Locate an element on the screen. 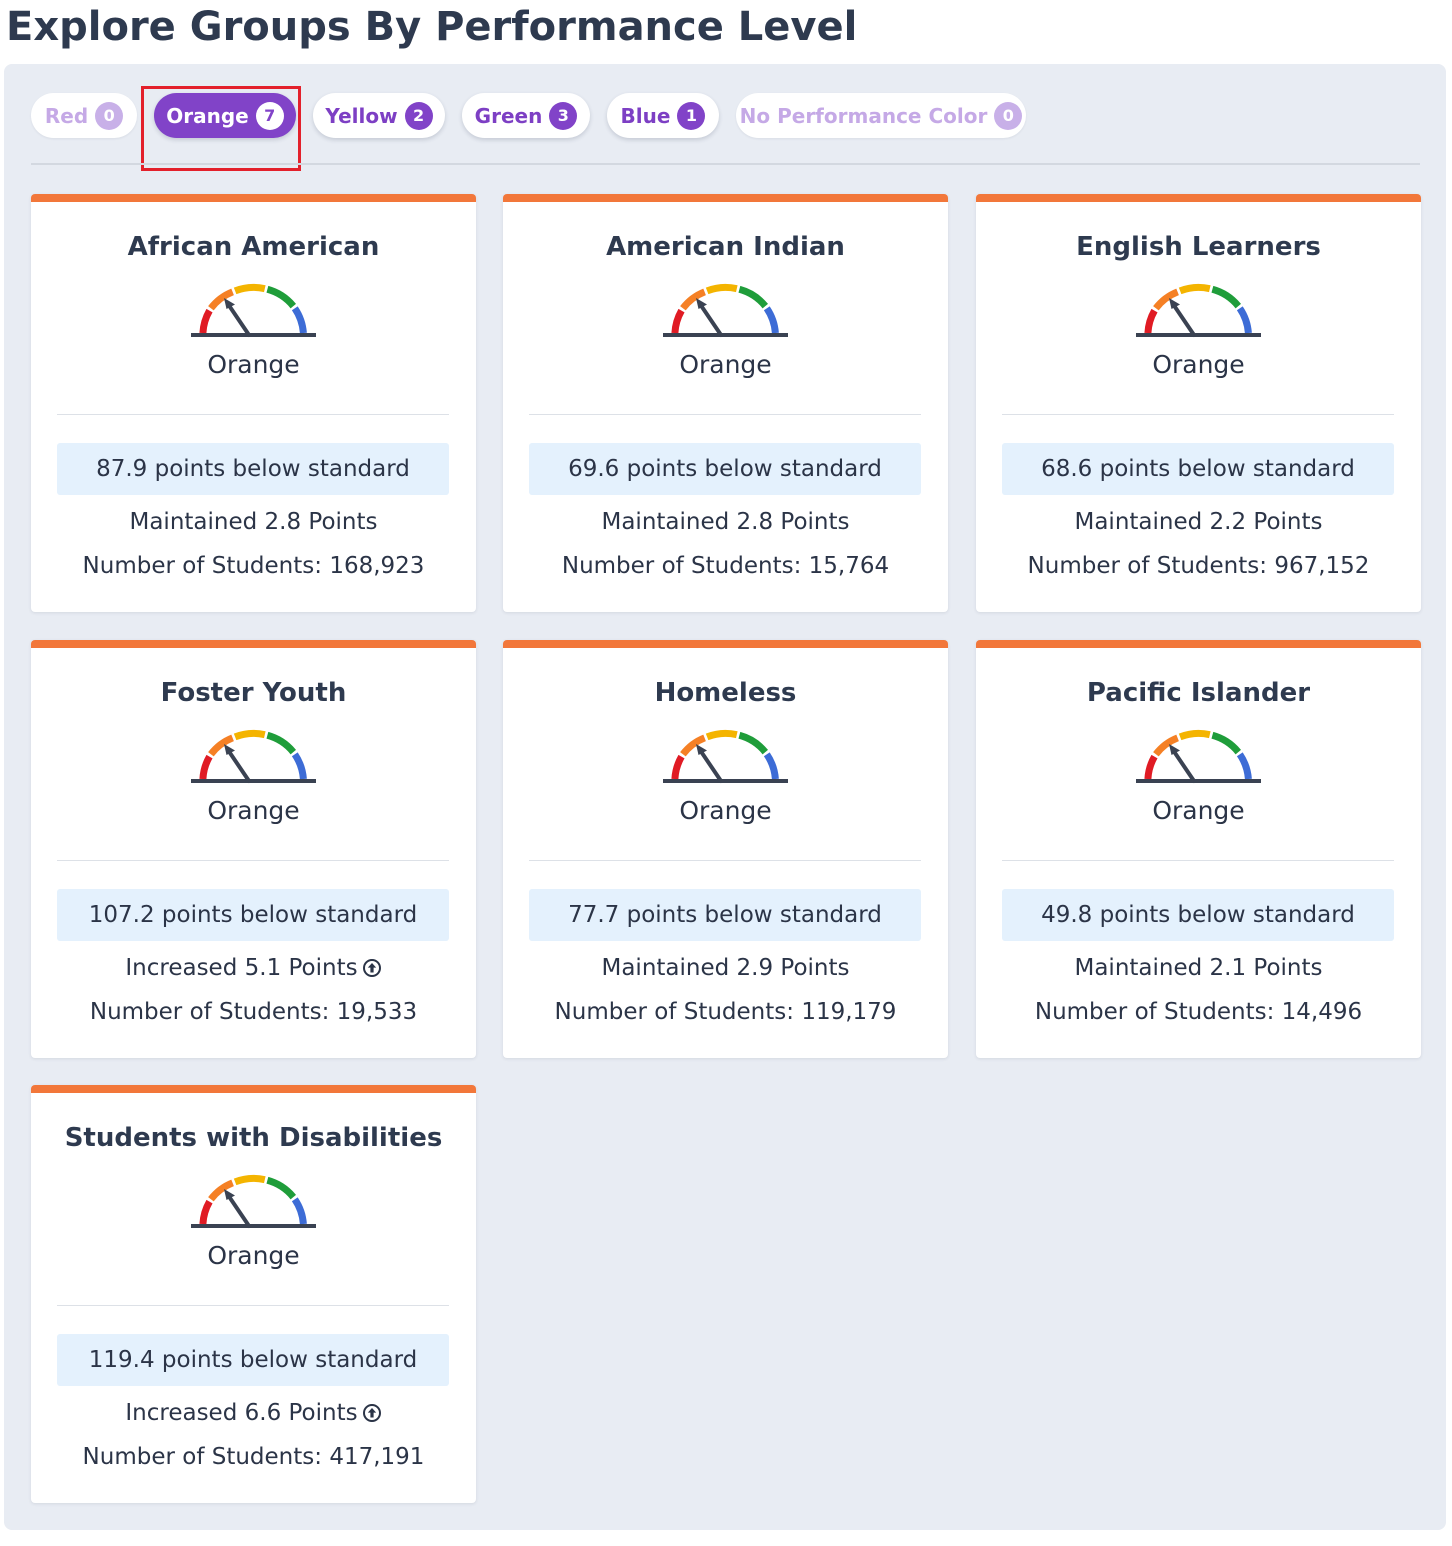 The image size is (1452, 1546). filter-chip-label: Red is located at coordinates (66, 115).